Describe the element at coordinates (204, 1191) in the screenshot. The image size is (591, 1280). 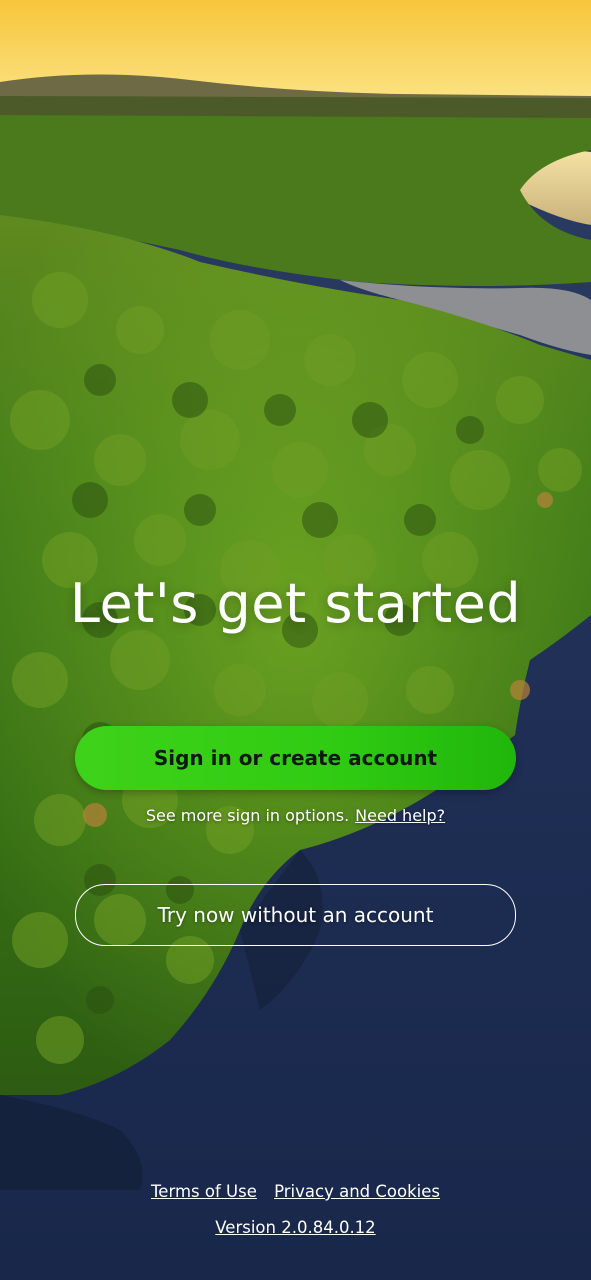
I see `terms-of-use-link: Terms of Use` at that location.